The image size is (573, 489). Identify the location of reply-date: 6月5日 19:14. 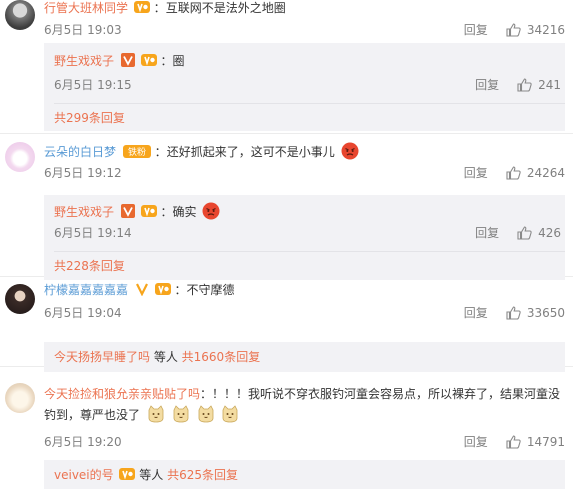
(93, 233).